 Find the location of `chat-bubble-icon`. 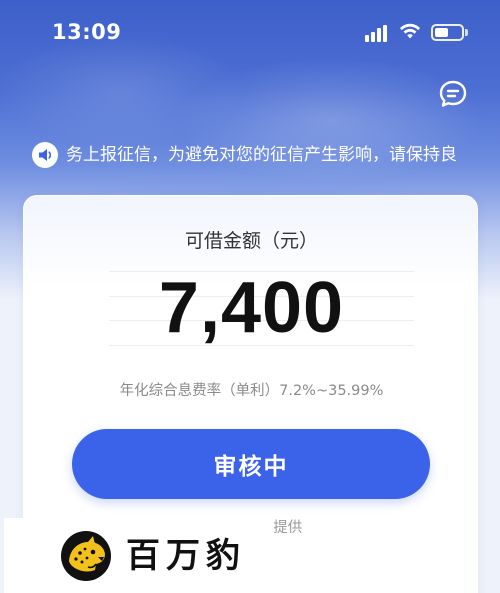

chat-bubble-icon is located at coordinates (453, 94).